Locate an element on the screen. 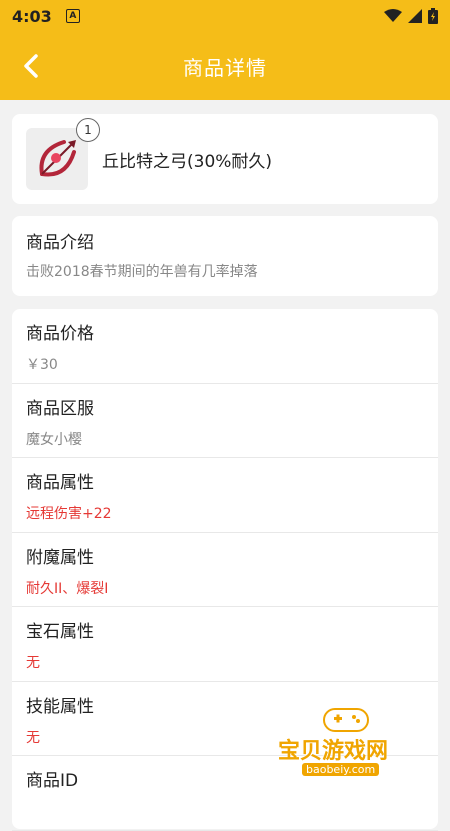 This screenshot has height=831, width=450. status-time: 4:03 is located at coordinates (32, 16).